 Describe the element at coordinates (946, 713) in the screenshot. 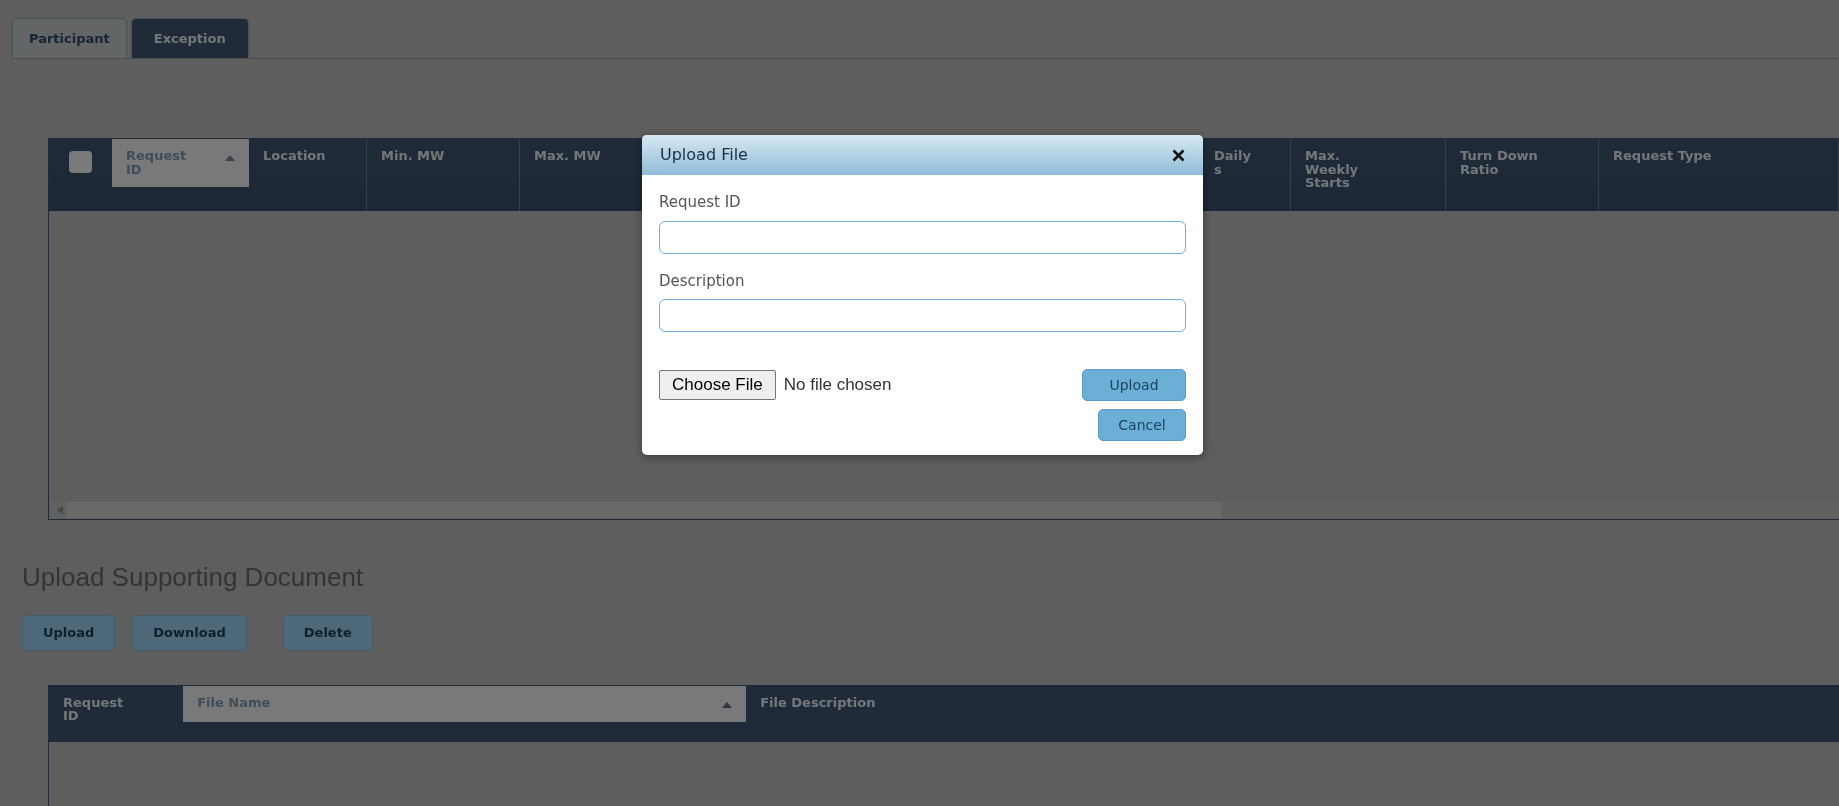

I see `column-header: File Description` at that location.